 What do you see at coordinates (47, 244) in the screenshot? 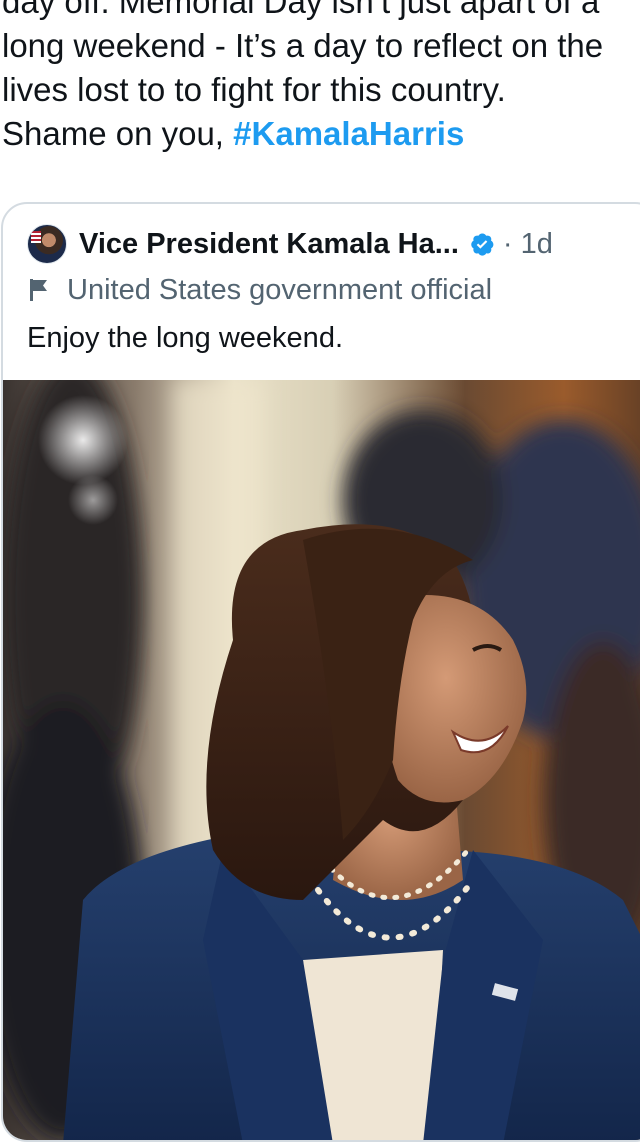
I see `avatar` at bounding box center [47, 244].